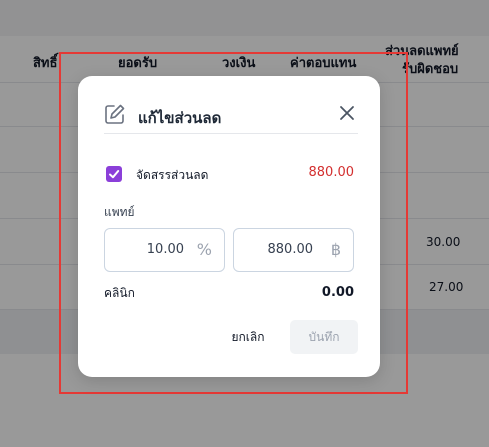 This screenshot has width=489, height=447. I want to click on doctor-label: แพทย์, so click(119, 212).